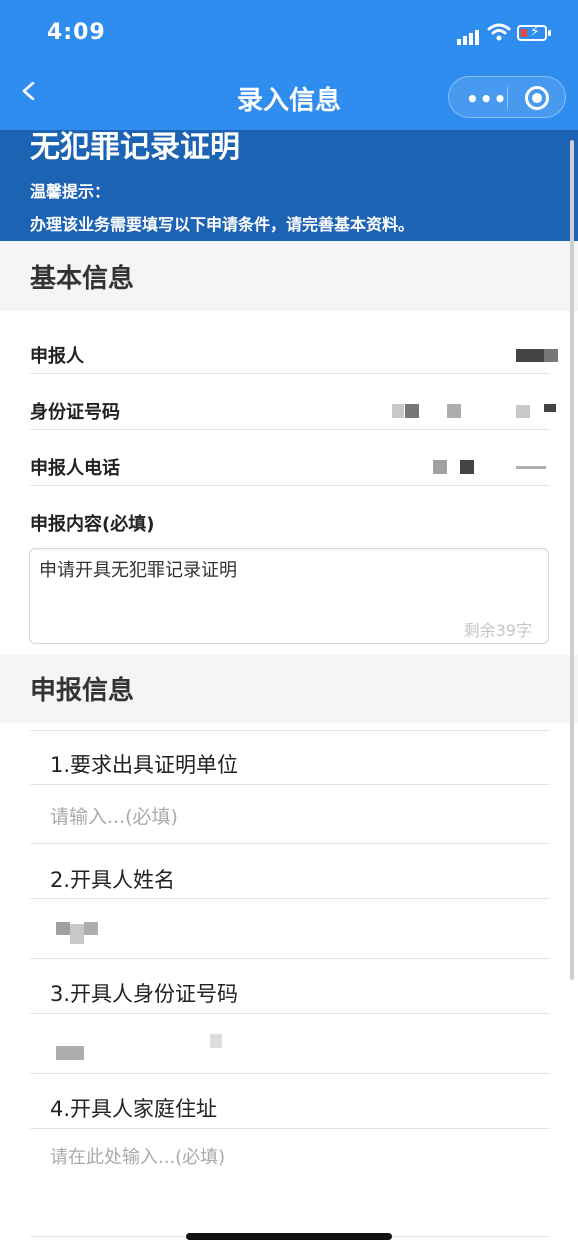 The width and height of the screenshot is (578, 1251). Describe the element at coordinates (92, 524) in the screenshot. I see `content-label: 申报内容(必填)` at that location.